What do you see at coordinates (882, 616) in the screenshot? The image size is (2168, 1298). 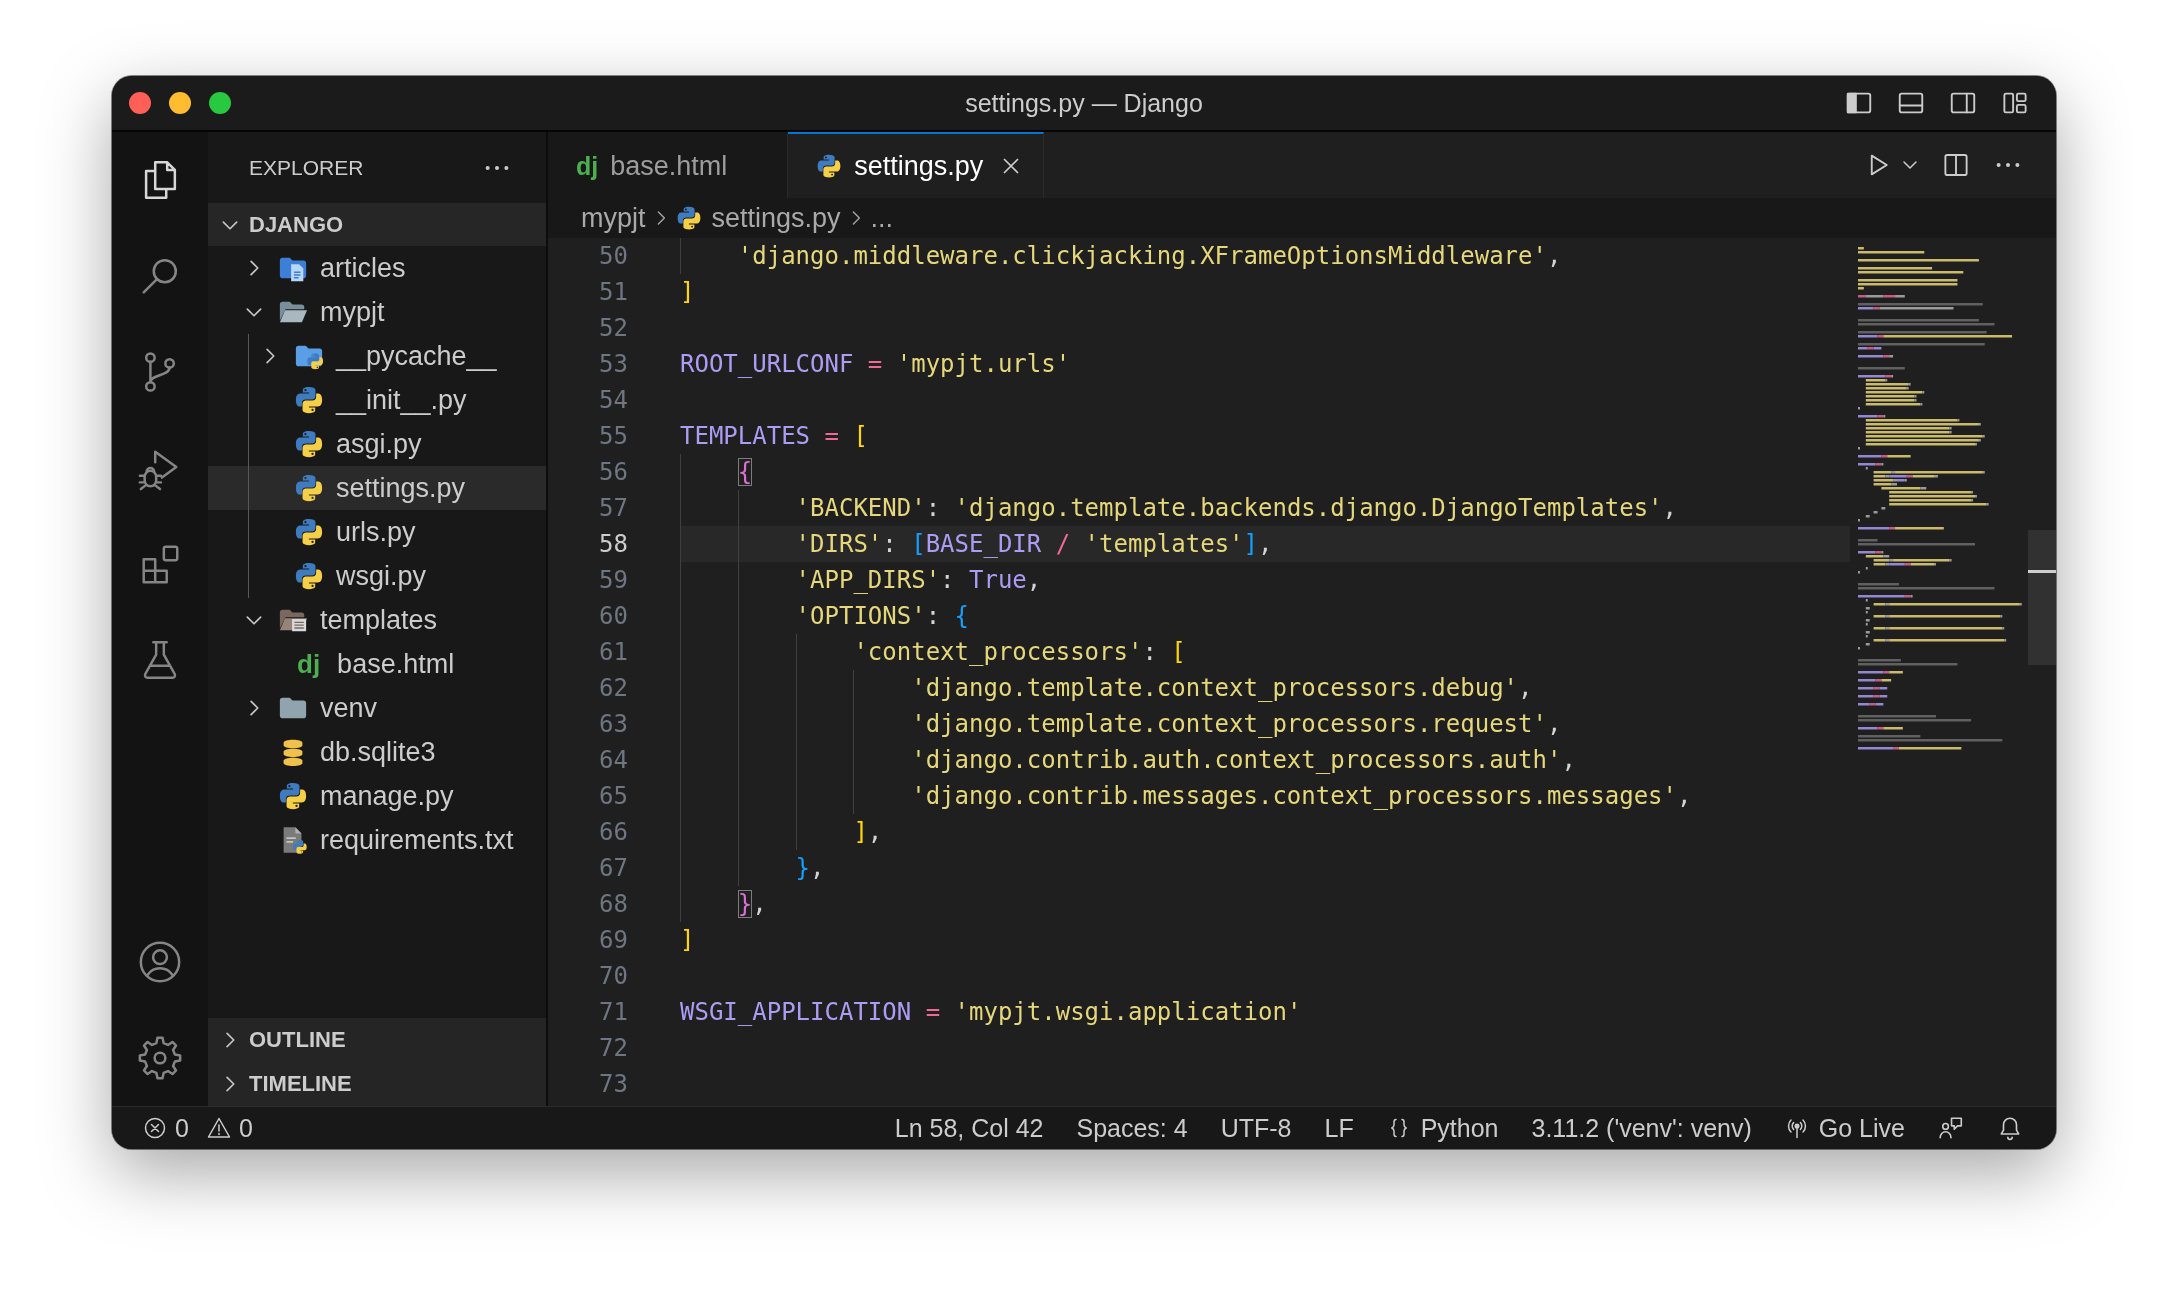 I see `code-line: 'OPTIONS': {` at bounding box center [882, 616].